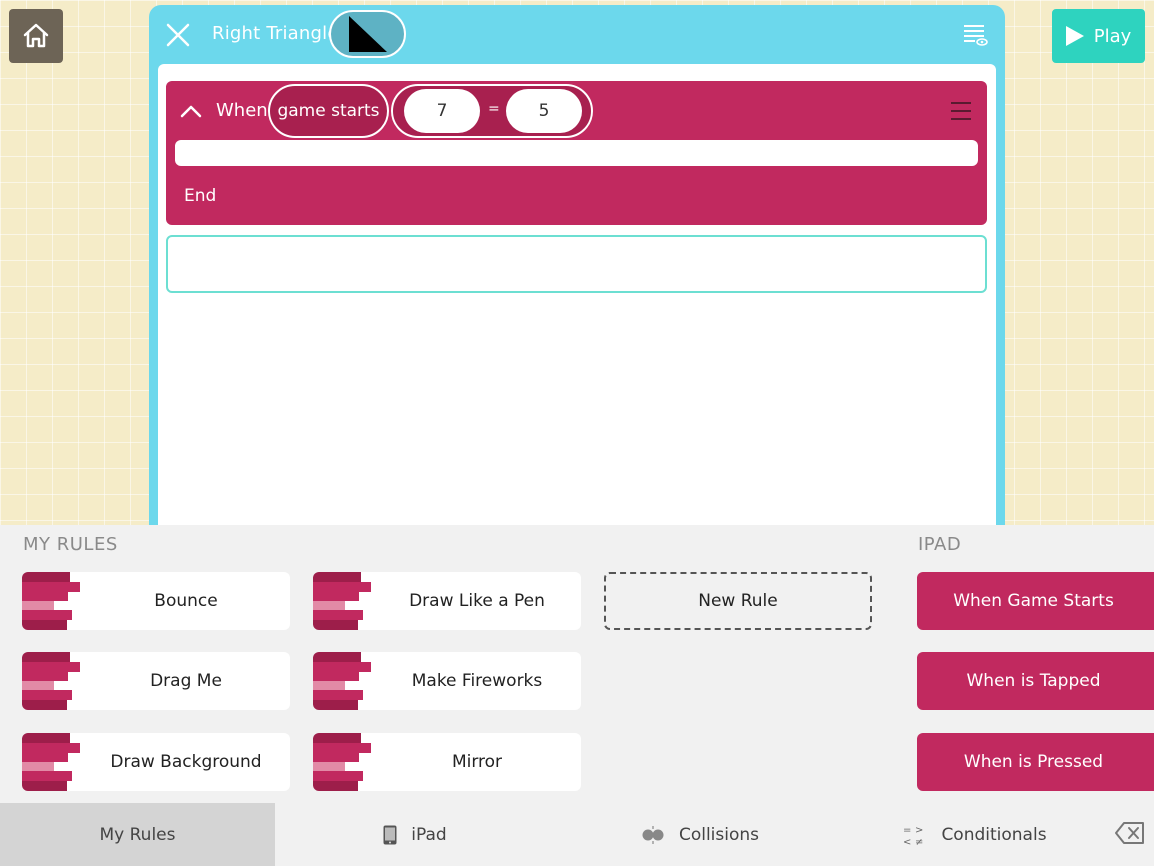 The image size is (1154, 866). What do you see at coordinates (200, 196) in the screenshot?
I see `end-label: End` at bounding box center [200, 196].